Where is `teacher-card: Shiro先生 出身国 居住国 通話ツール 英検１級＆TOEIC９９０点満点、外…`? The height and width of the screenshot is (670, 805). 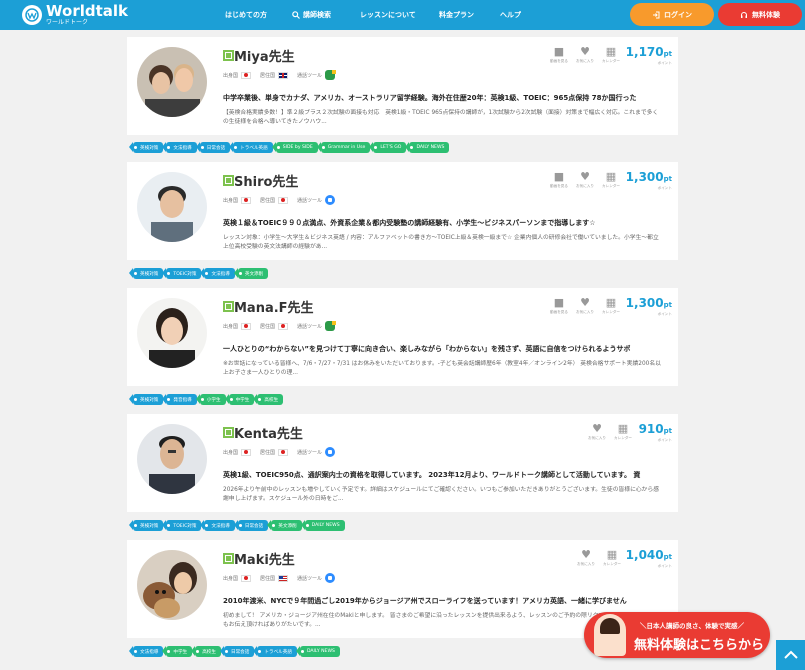 teacher-card: Shiro先生 出身国 居住国 通話ツール 英検１級＆TOEIC９９０点満点、外… is located at coordinates (402, 211).